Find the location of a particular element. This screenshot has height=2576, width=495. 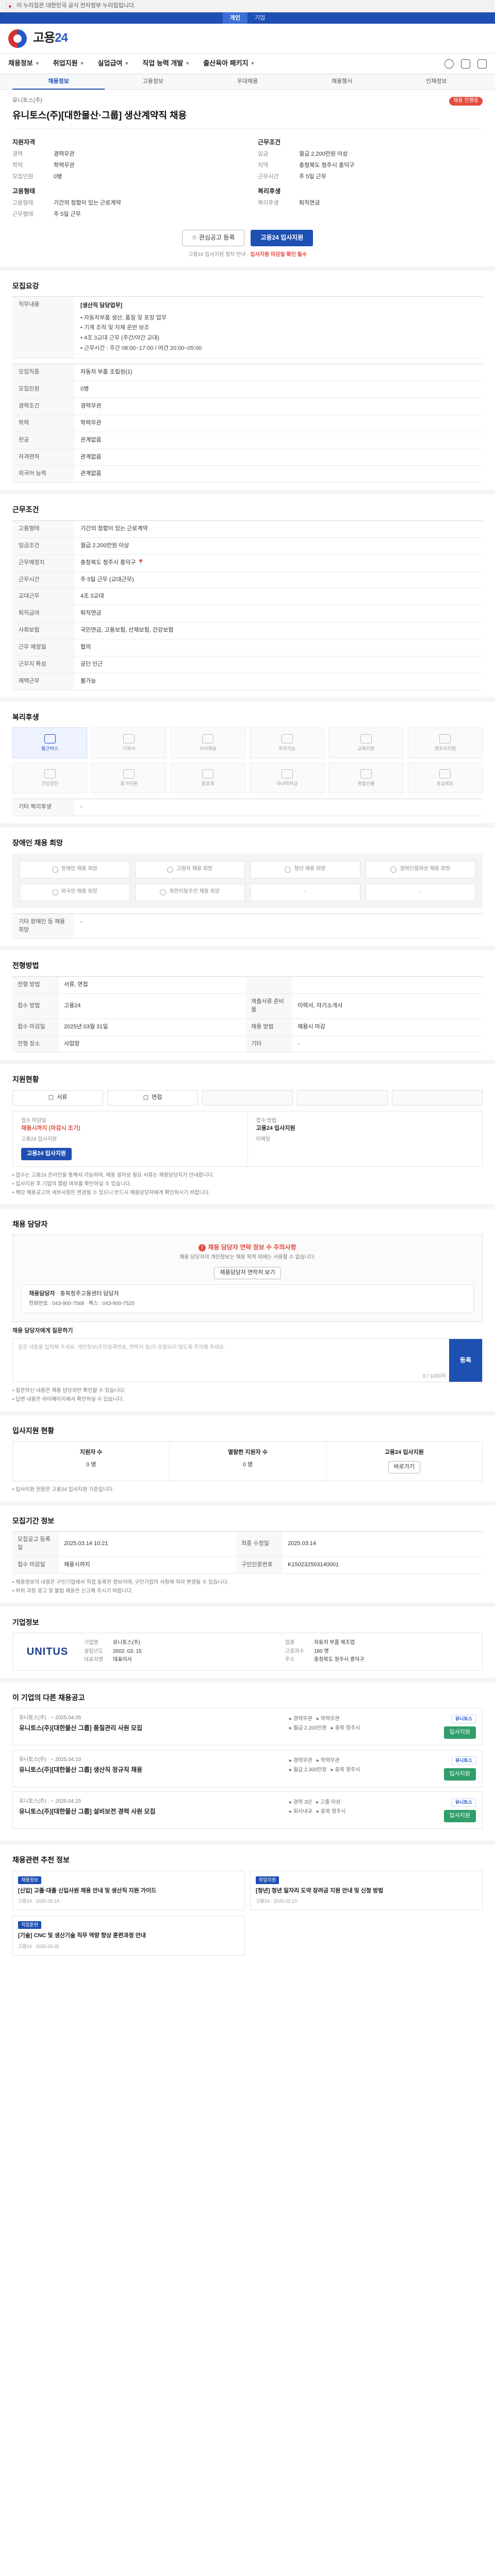

company-name: 유니토스(주) is located at coordinates (27, 101).